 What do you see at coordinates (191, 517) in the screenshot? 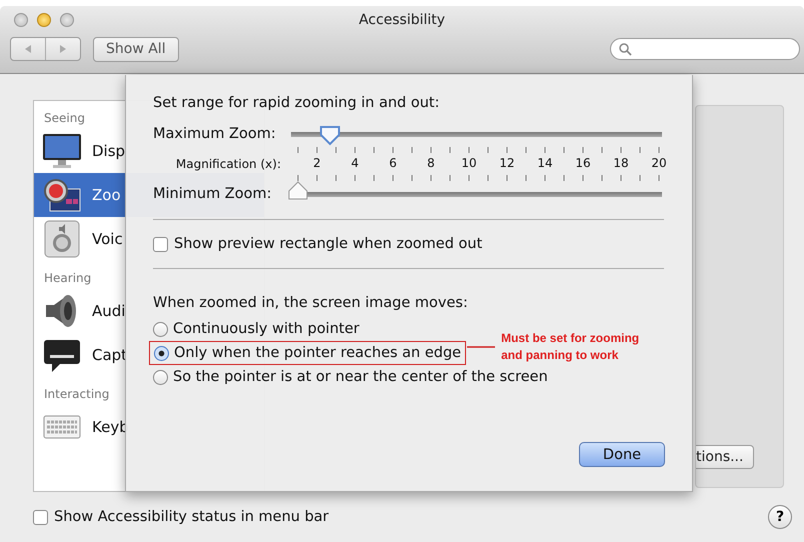
I see `checkbox-label: Show Accessibility status in menu bar` at bounding box center [191, 517].